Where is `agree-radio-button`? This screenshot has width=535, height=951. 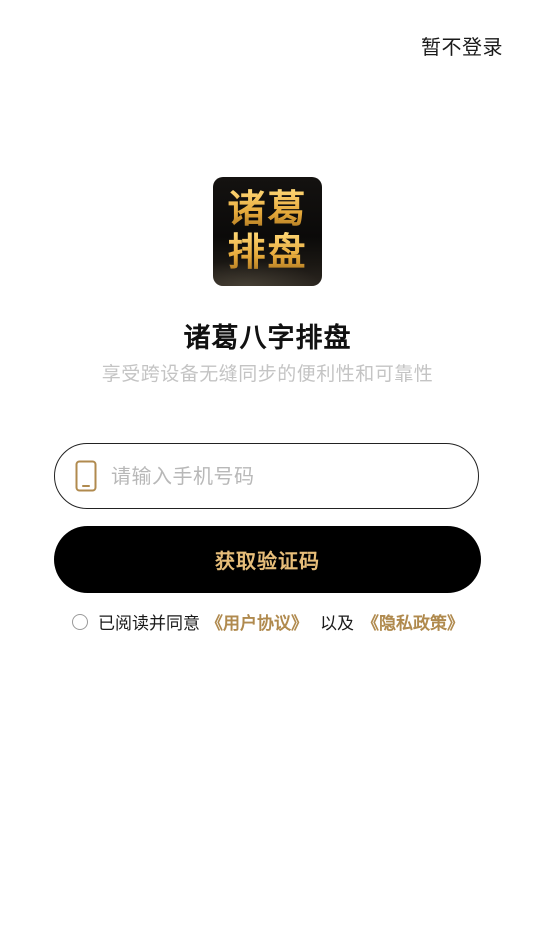 agree-radio-button is located at coordinates (80, 621).